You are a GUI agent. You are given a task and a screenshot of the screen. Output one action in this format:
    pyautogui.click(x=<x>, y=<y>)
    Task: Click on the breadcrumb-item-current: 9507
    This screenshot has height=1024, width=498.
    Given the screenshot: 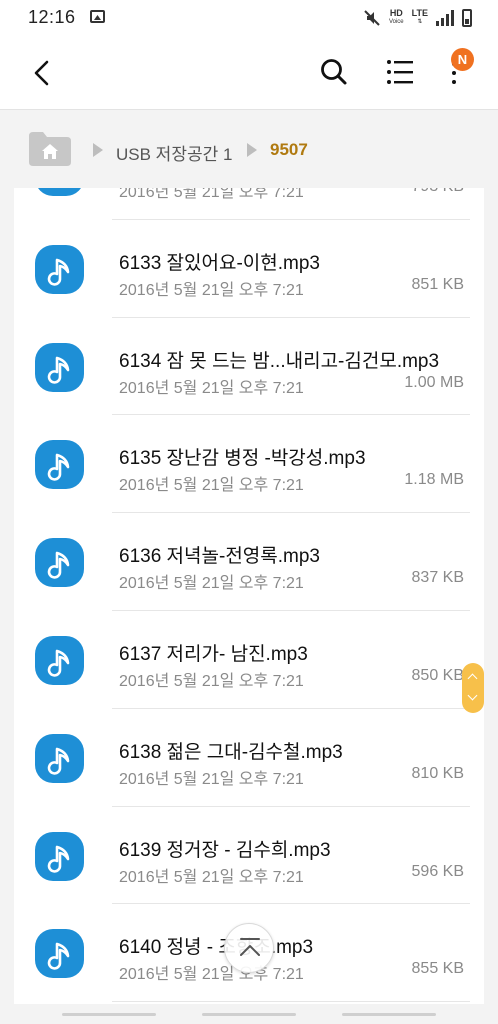 What is the action you would take?
    pyautogui.click(x=289, y=150)
    